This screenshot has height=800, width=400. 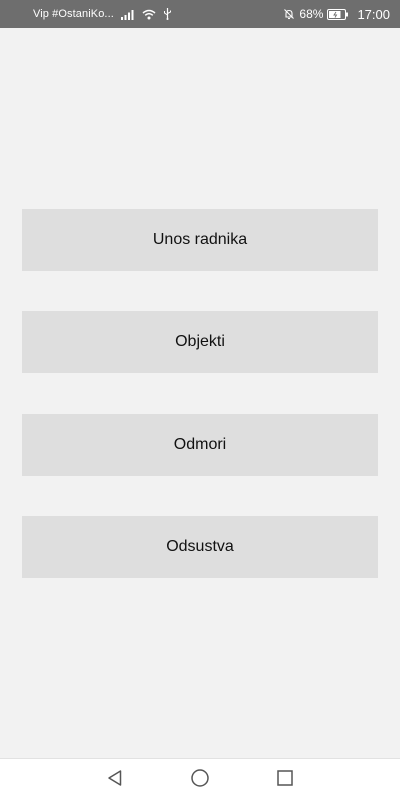 I want to click on signal-icon, so click(x=127, y=14).